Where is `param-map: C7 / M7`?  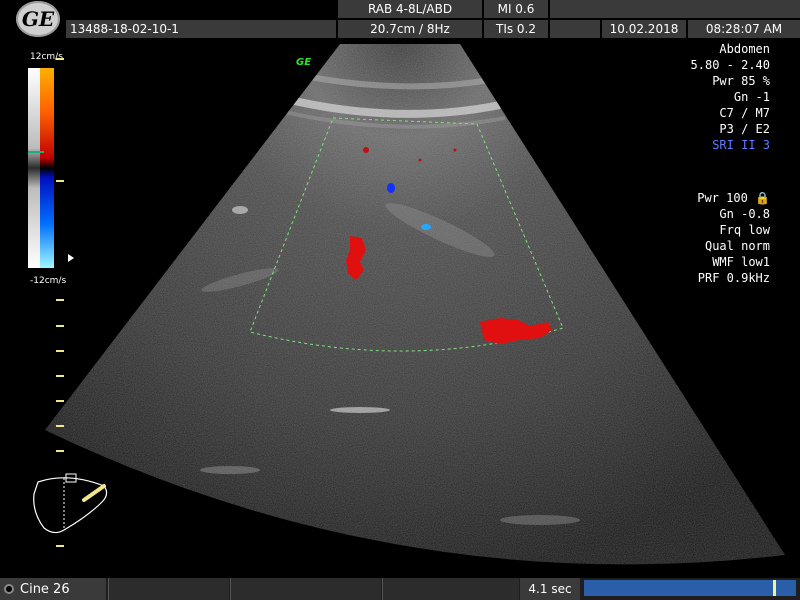
param-map: C7 / M7 is located at coordinates (744, 113).